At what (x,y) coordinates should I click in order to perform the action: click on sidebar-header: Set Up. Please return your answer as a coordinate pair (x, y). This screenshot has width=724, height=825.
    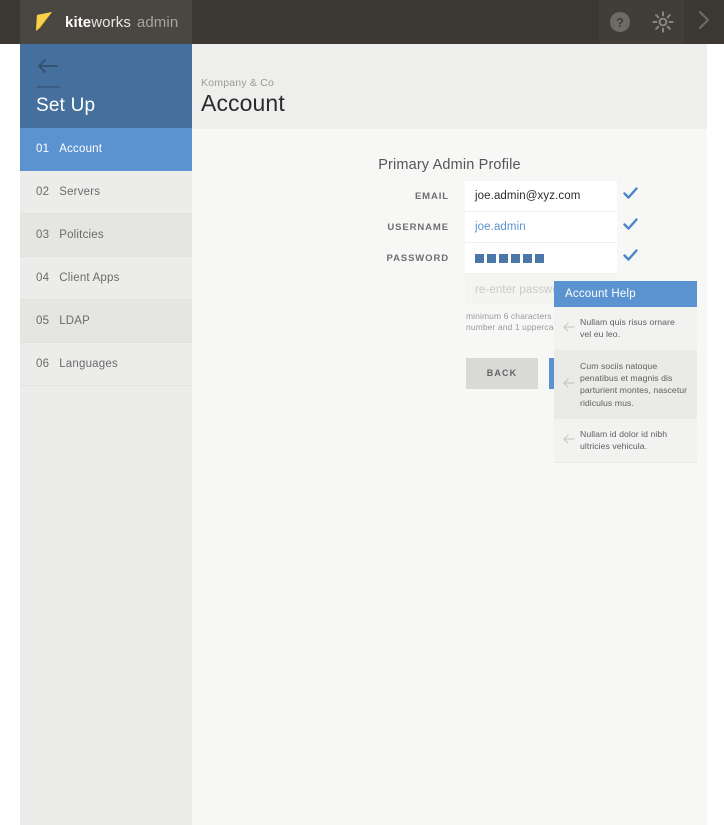
    Looking at the image, I should click on (106, 86).